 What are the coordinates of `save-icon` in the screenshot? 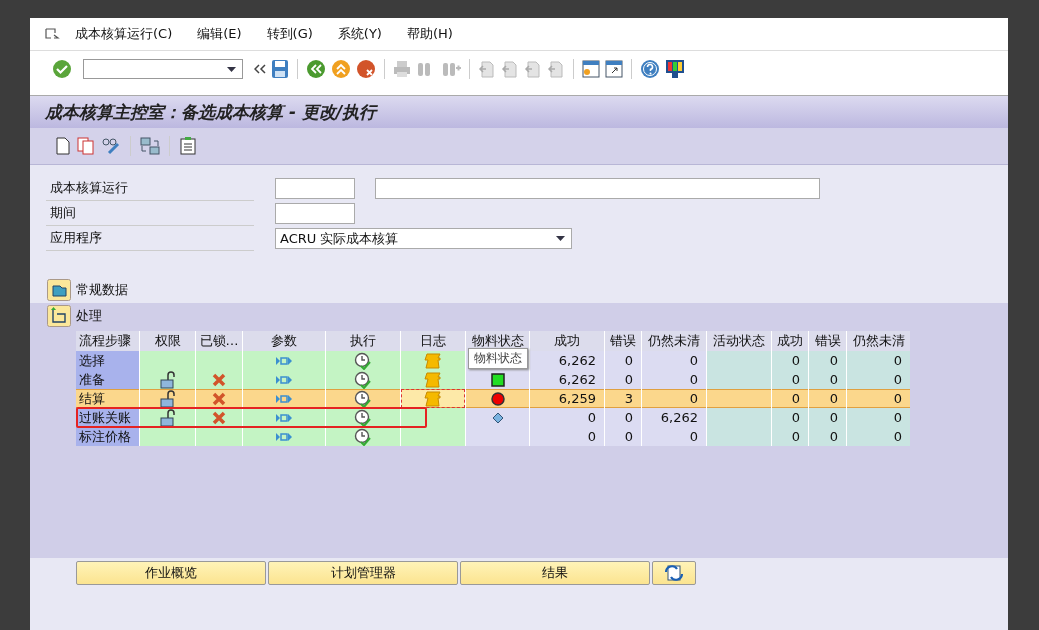 It's located at (280, 69).